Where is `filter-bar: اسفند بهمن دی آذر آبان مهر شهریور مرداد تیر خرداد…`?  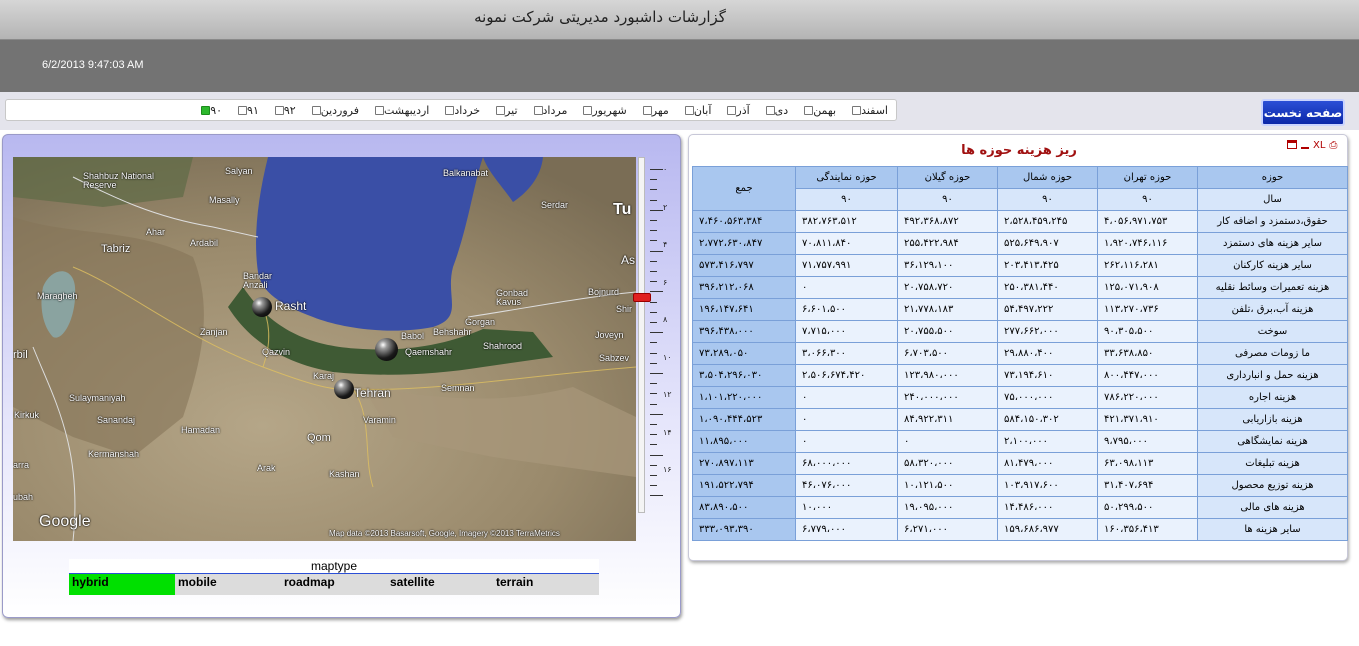 filter-bar: اسفند بهمن دی آذر آبان مهر شهریور مرداد تیر خرداد… is located at coordinates (679, 111).